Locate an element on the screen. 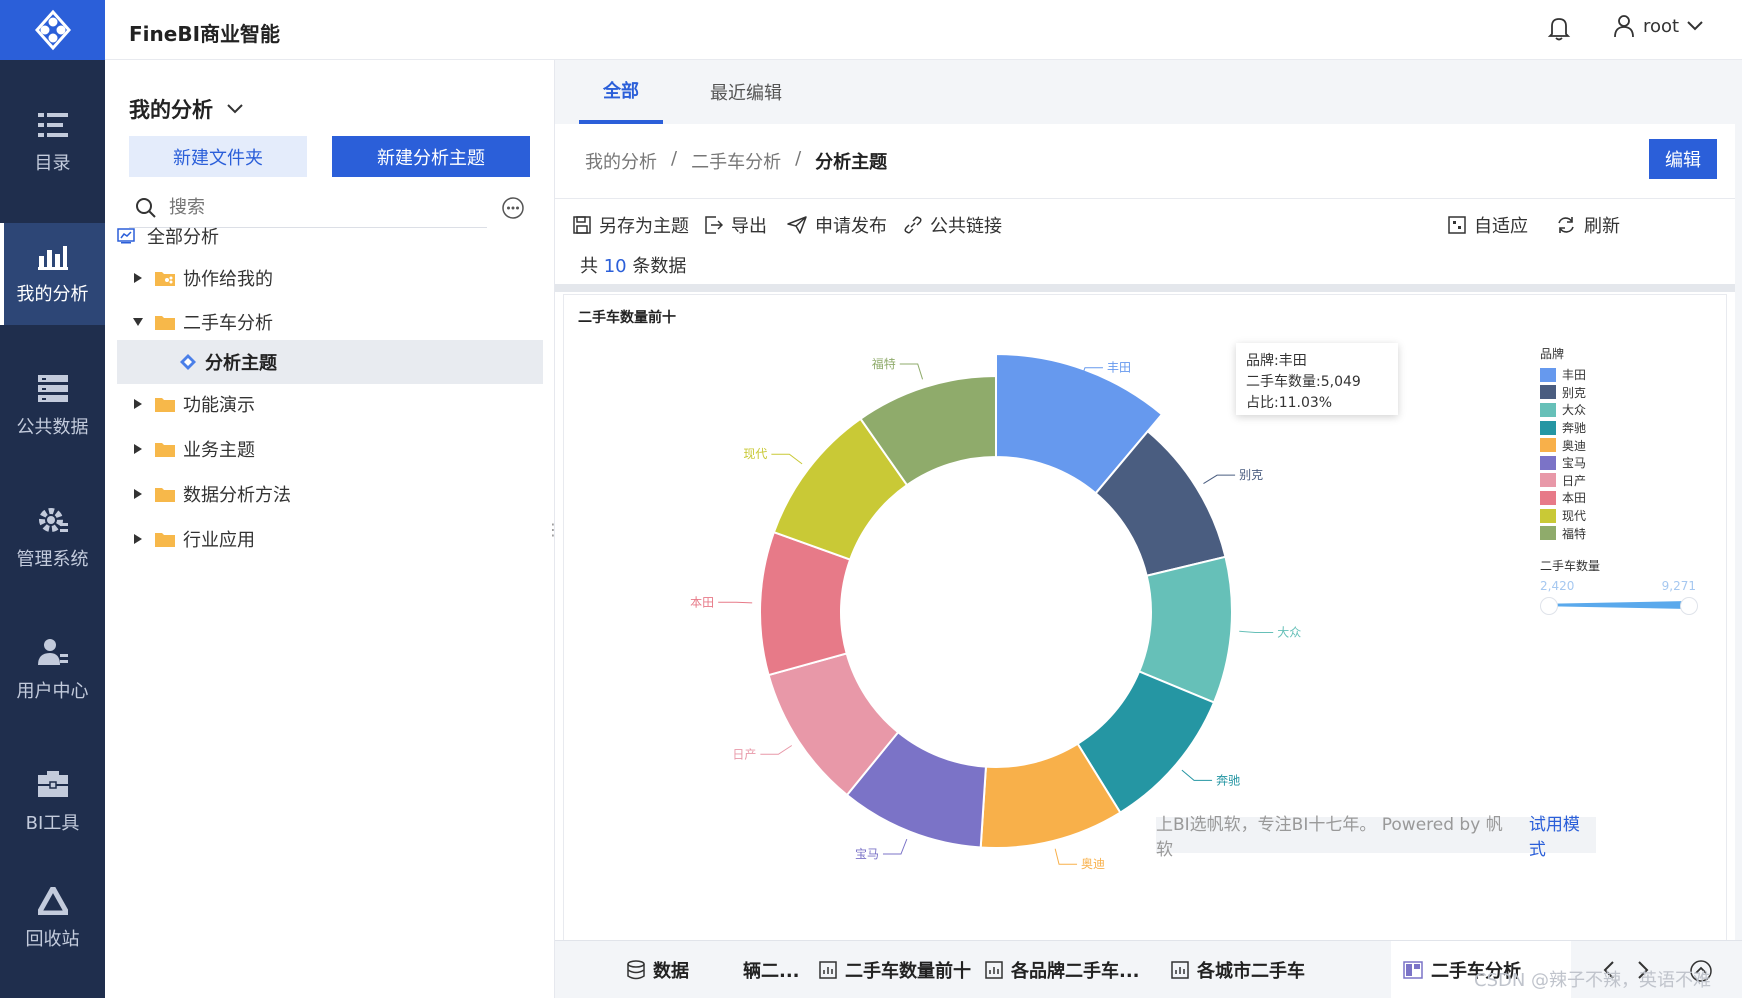 This screenshot has height=998, width=1742. tree-item-topic: 分析主题 is located at coordinates (330, 362).